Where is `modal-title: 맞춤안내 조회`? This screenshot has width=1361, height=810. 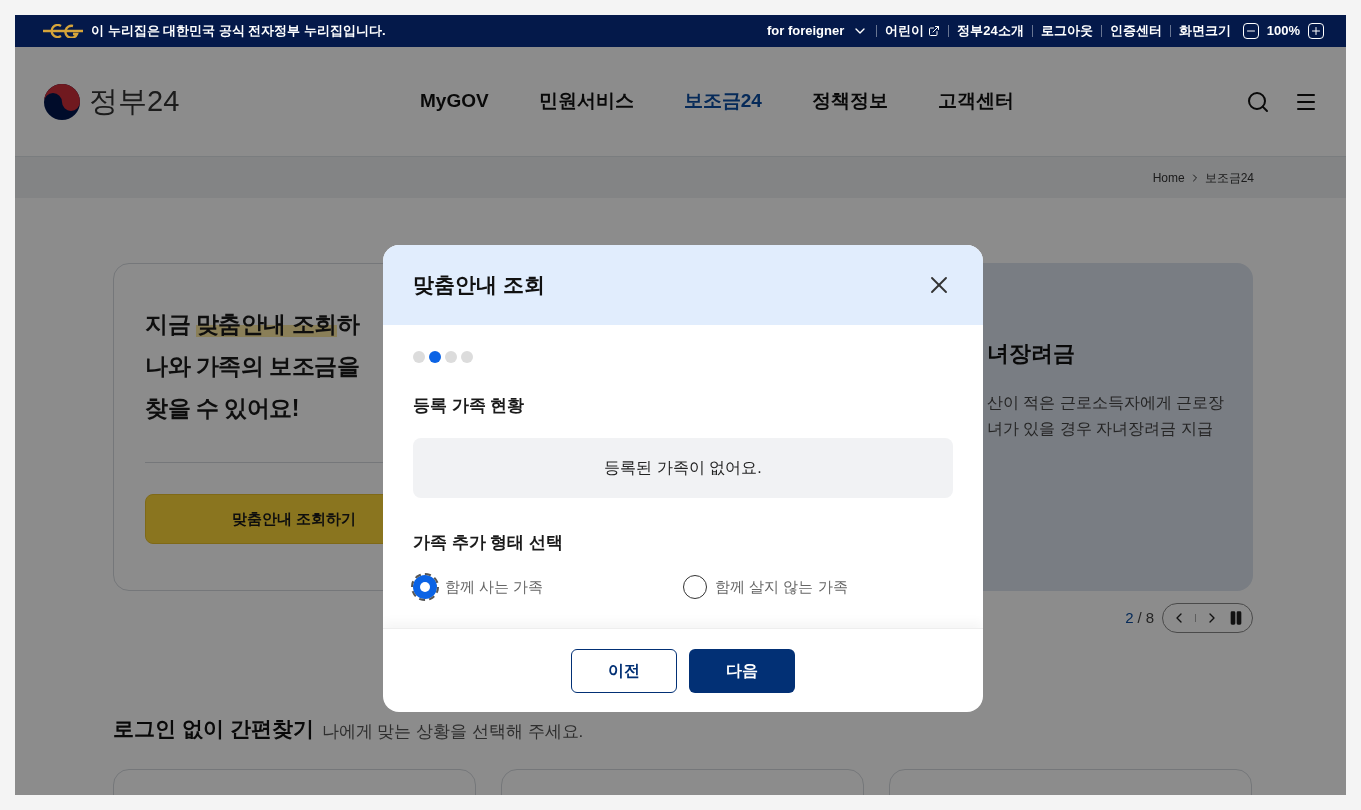 modal-title: 맞춤안내 조회 is located at coordinates (479, 285).